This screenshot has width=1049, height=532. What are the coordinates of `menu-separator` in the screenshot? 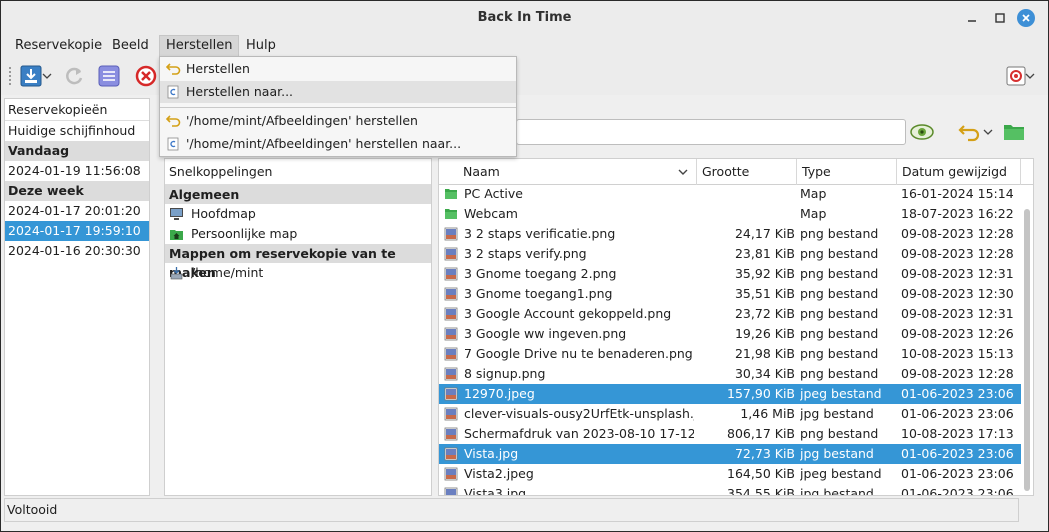 It's located at (338, 107).